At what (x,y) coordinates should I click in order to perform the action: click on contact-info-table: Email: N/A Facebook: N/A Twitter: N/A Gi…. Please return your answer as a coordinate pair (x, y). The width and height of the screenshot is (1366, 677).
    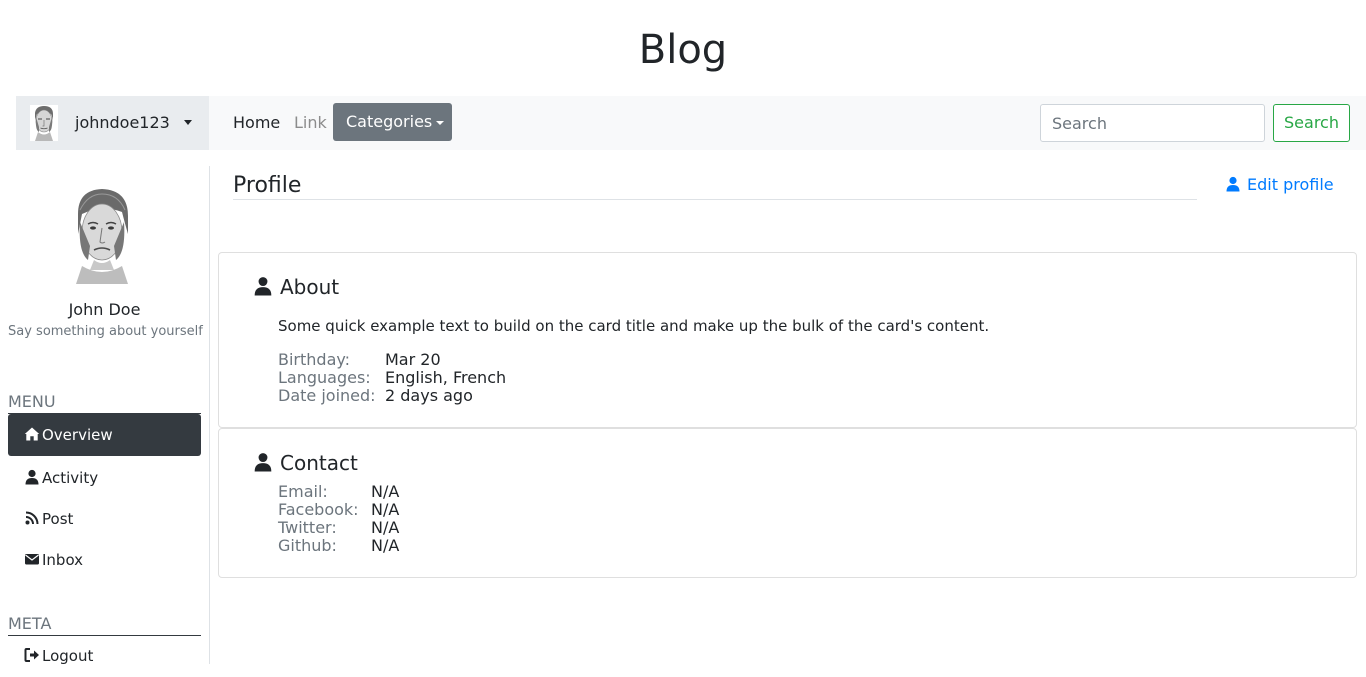
    Looking at the image, I should click on (338, 519).